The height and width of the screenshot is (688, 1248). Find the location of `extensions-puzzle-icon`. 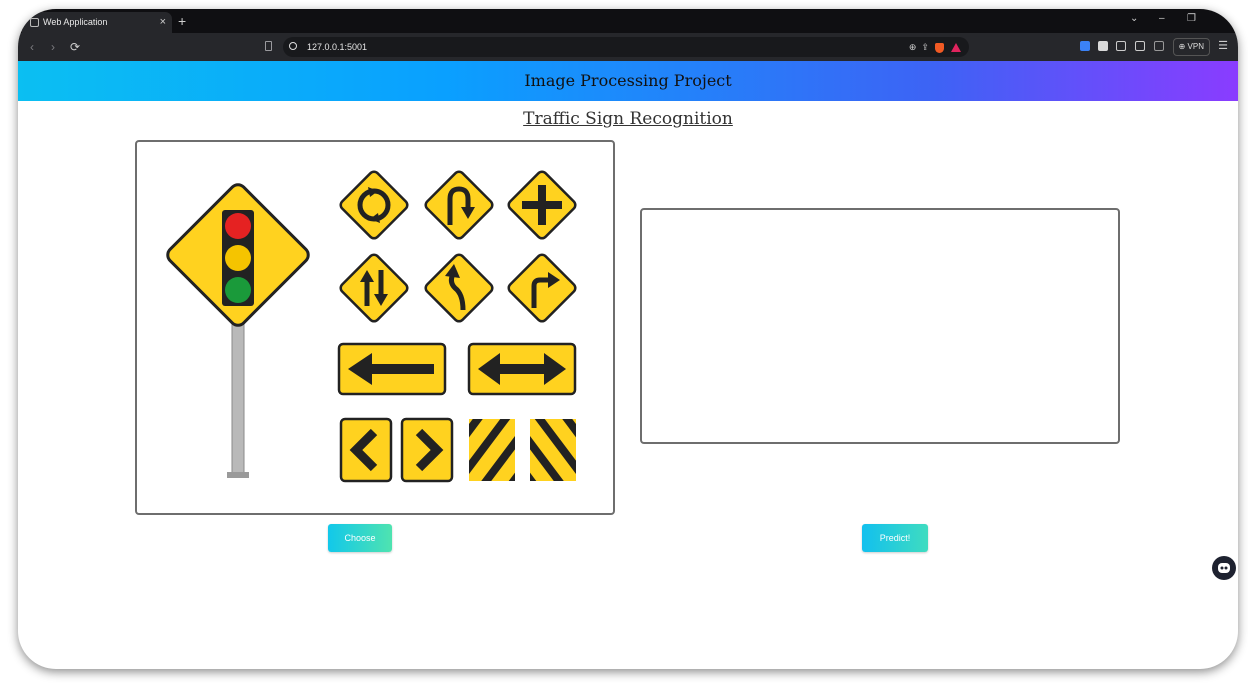

extensions-puzzle-icon is located at coordinates (1121, 46).